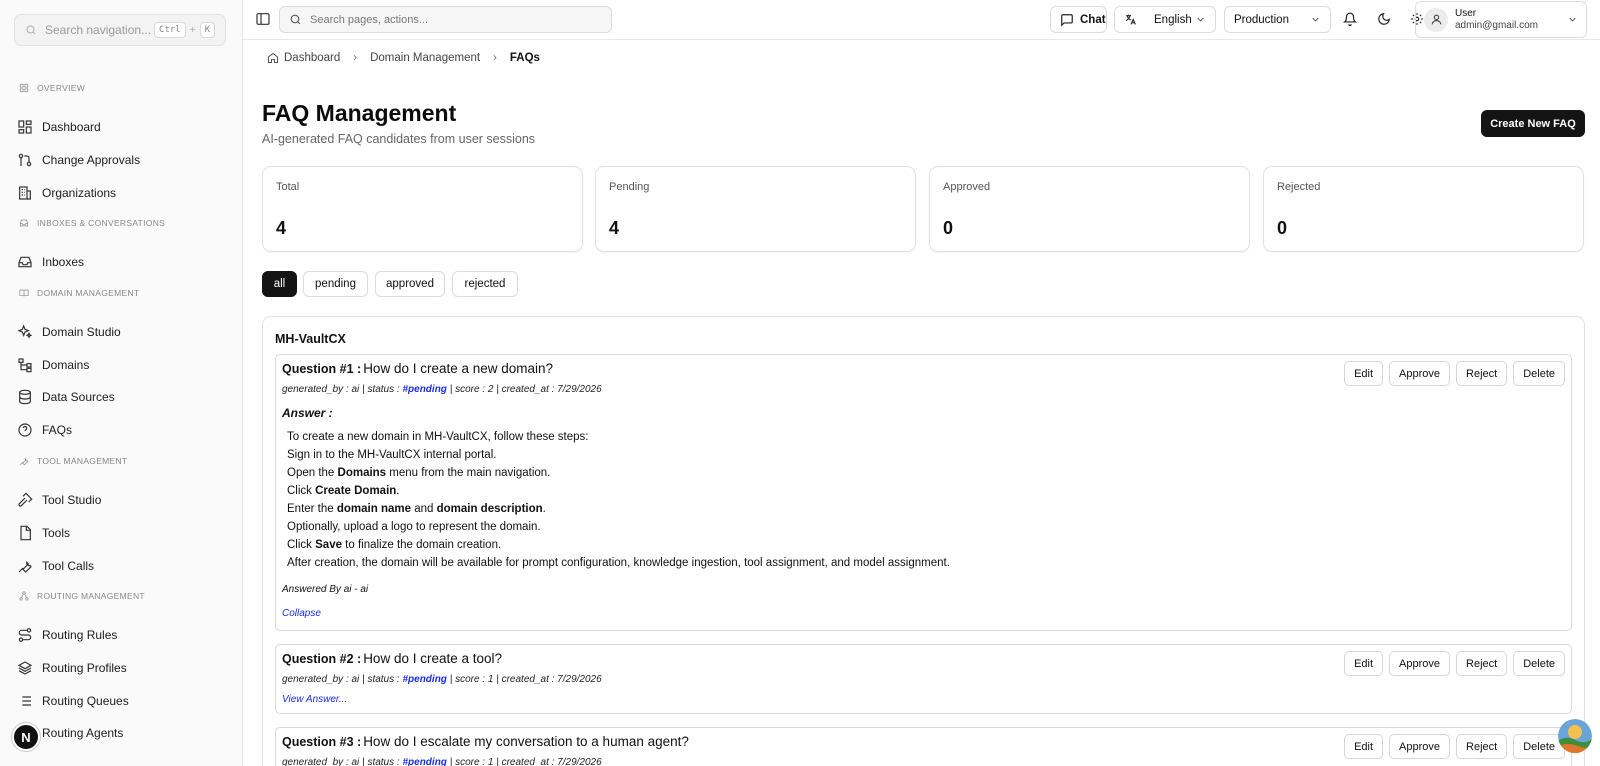  Describe the element at coordinates (1261, 19) in the screenshot. I see `environment-value: Production` at that location.